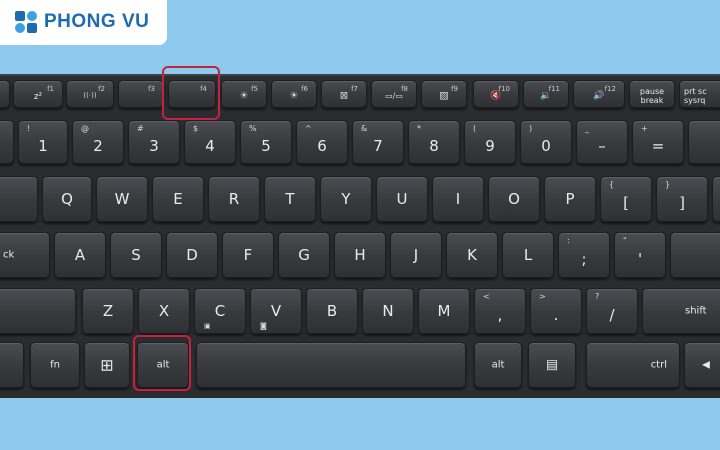  I want to click on key-2-label: 2, so click(98, 146).